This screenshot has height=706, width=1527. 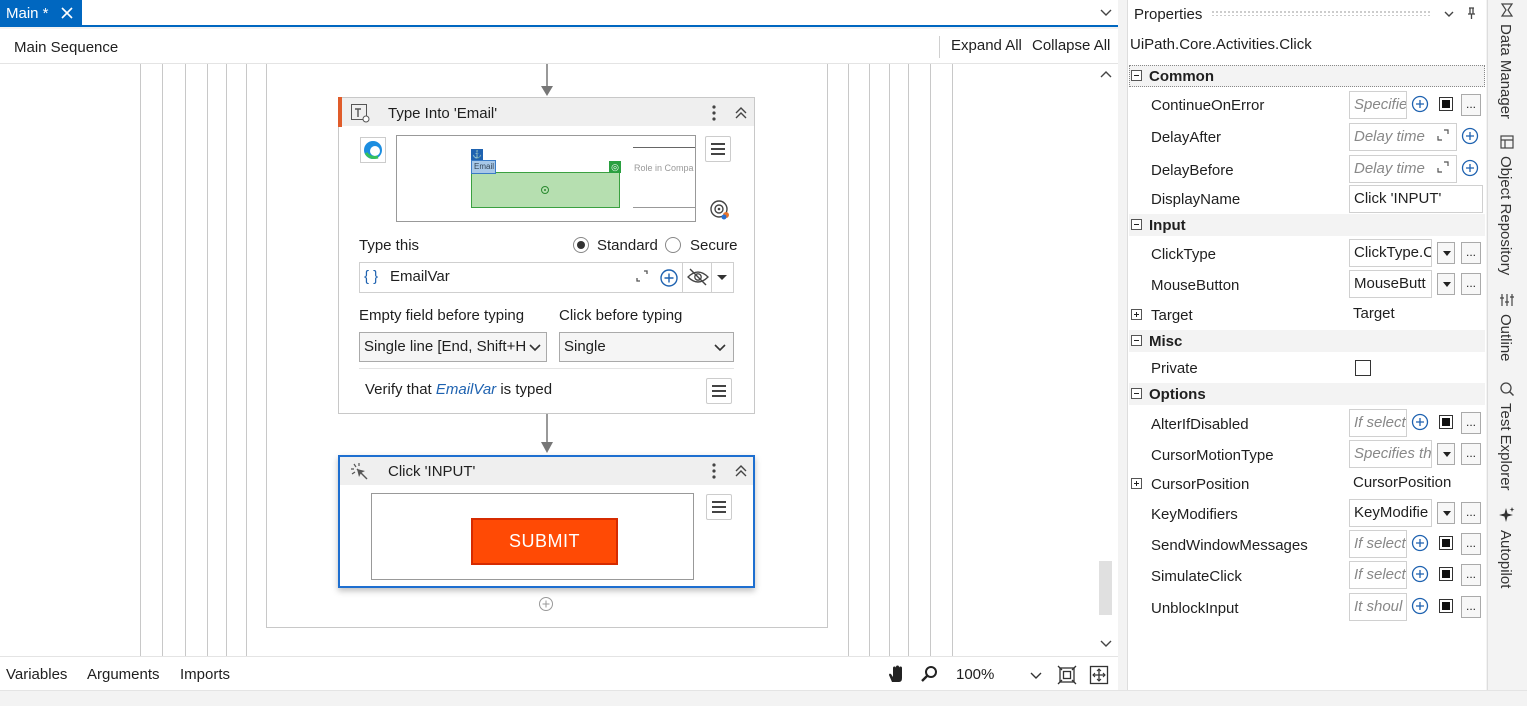 I want to click on test-explorer-icon, so click(x=1507, y=389).